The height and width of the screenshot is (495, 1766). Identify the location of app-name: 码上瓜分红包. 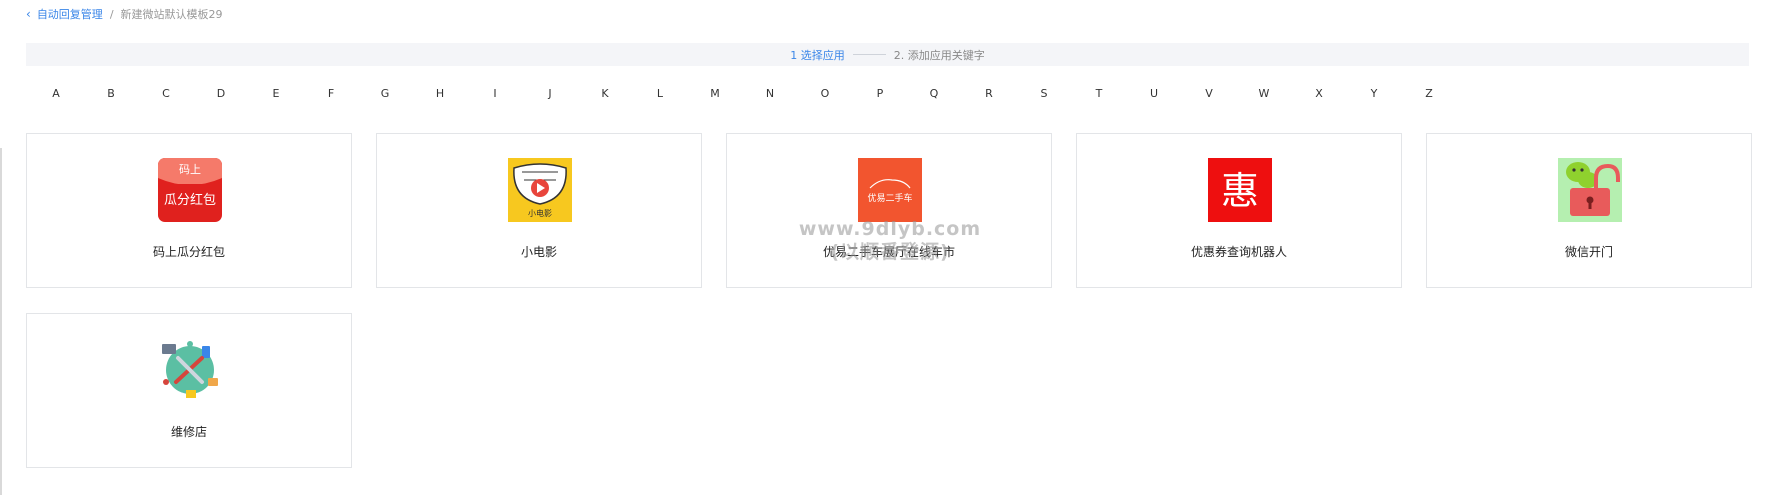
(188, 252).